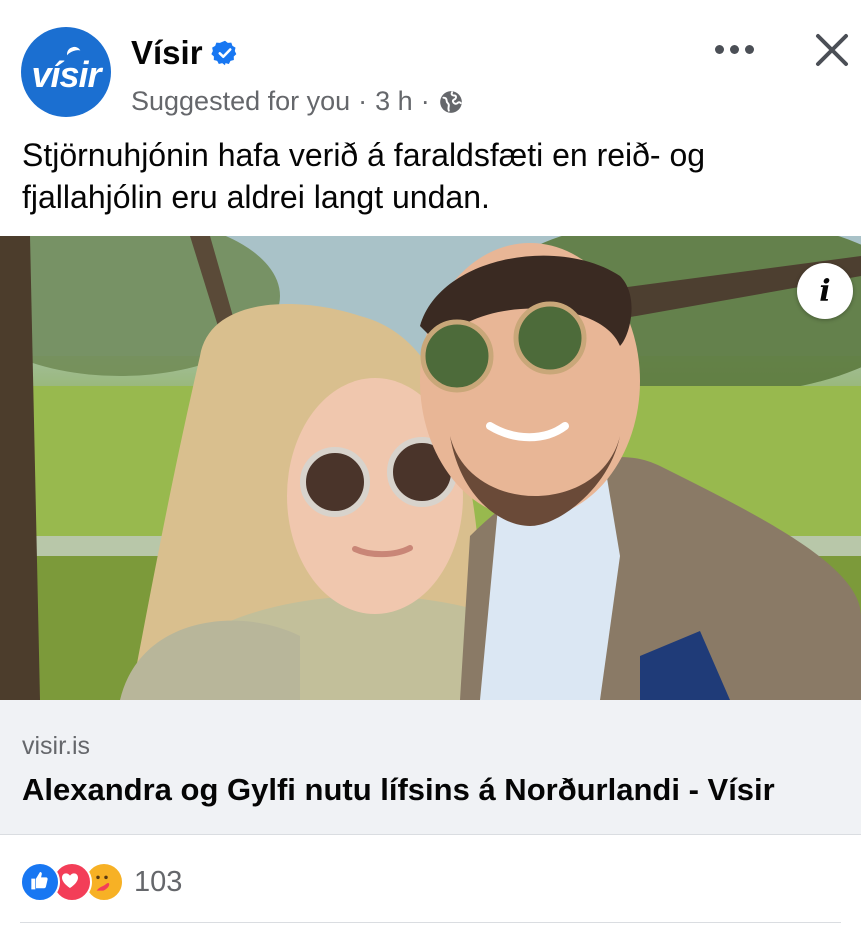 The height and width of the screenshot is (928, 861). I want to click on like-icon, so click(40, 882).